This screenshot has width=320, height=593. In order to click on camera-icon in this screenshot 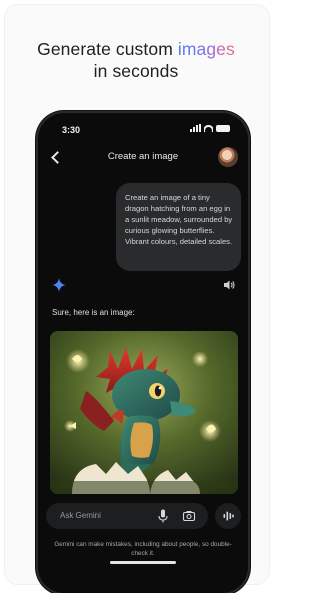, I will do `click(189, 516)`.